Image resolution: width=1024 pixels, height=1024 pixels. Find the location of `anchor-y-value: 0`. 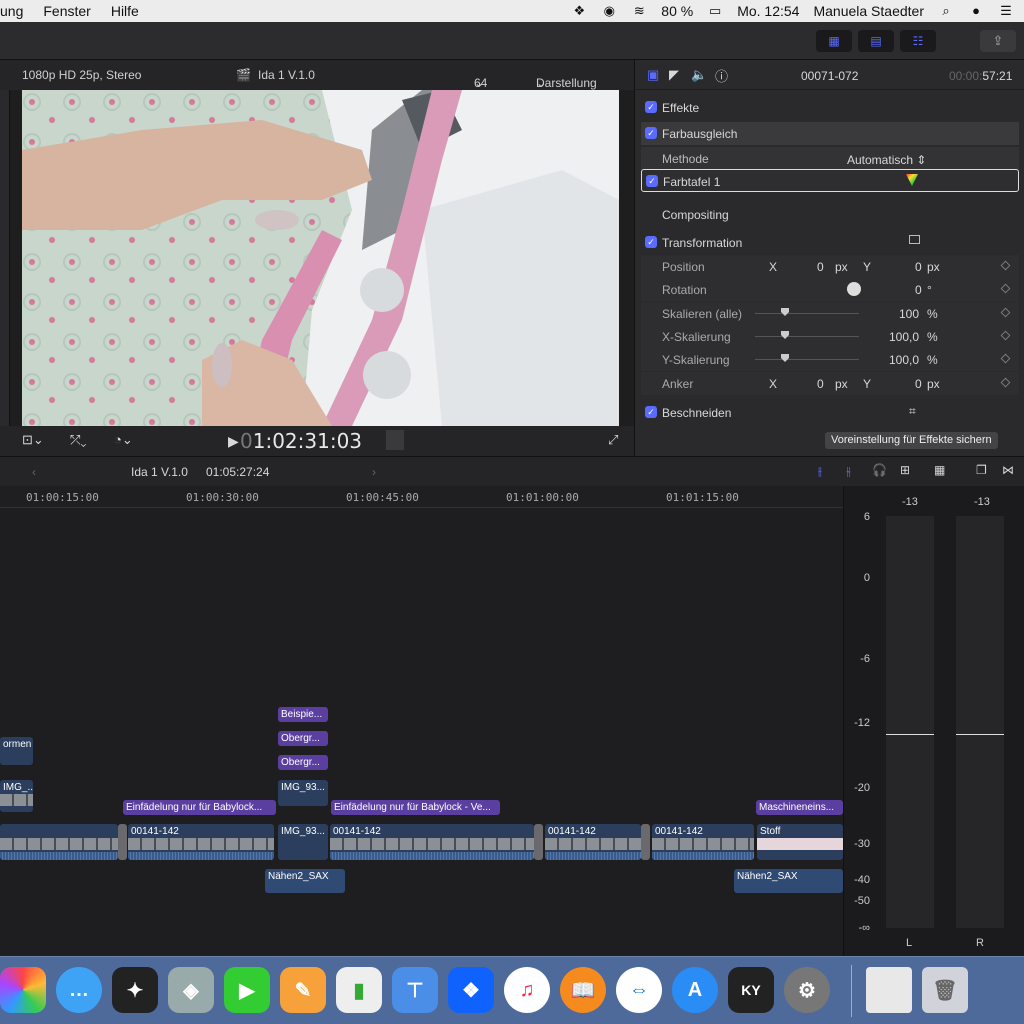

anchor-y-value: 0 is located at coordinates (918, 384).